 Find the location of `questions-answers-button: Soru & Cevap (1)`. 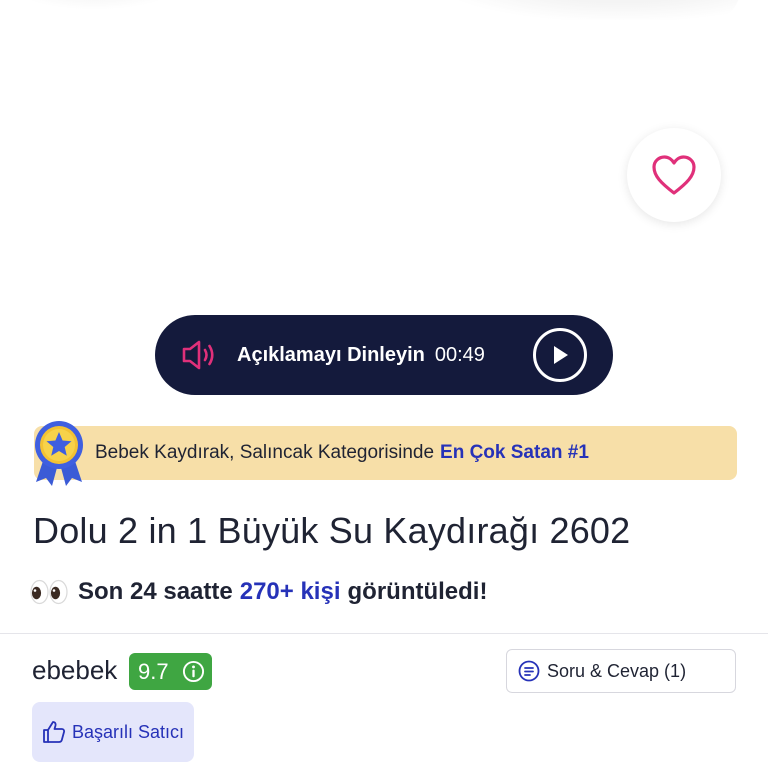

questions-answers-button: Soru & Cevap (1) is located at coordinates (621, 671).